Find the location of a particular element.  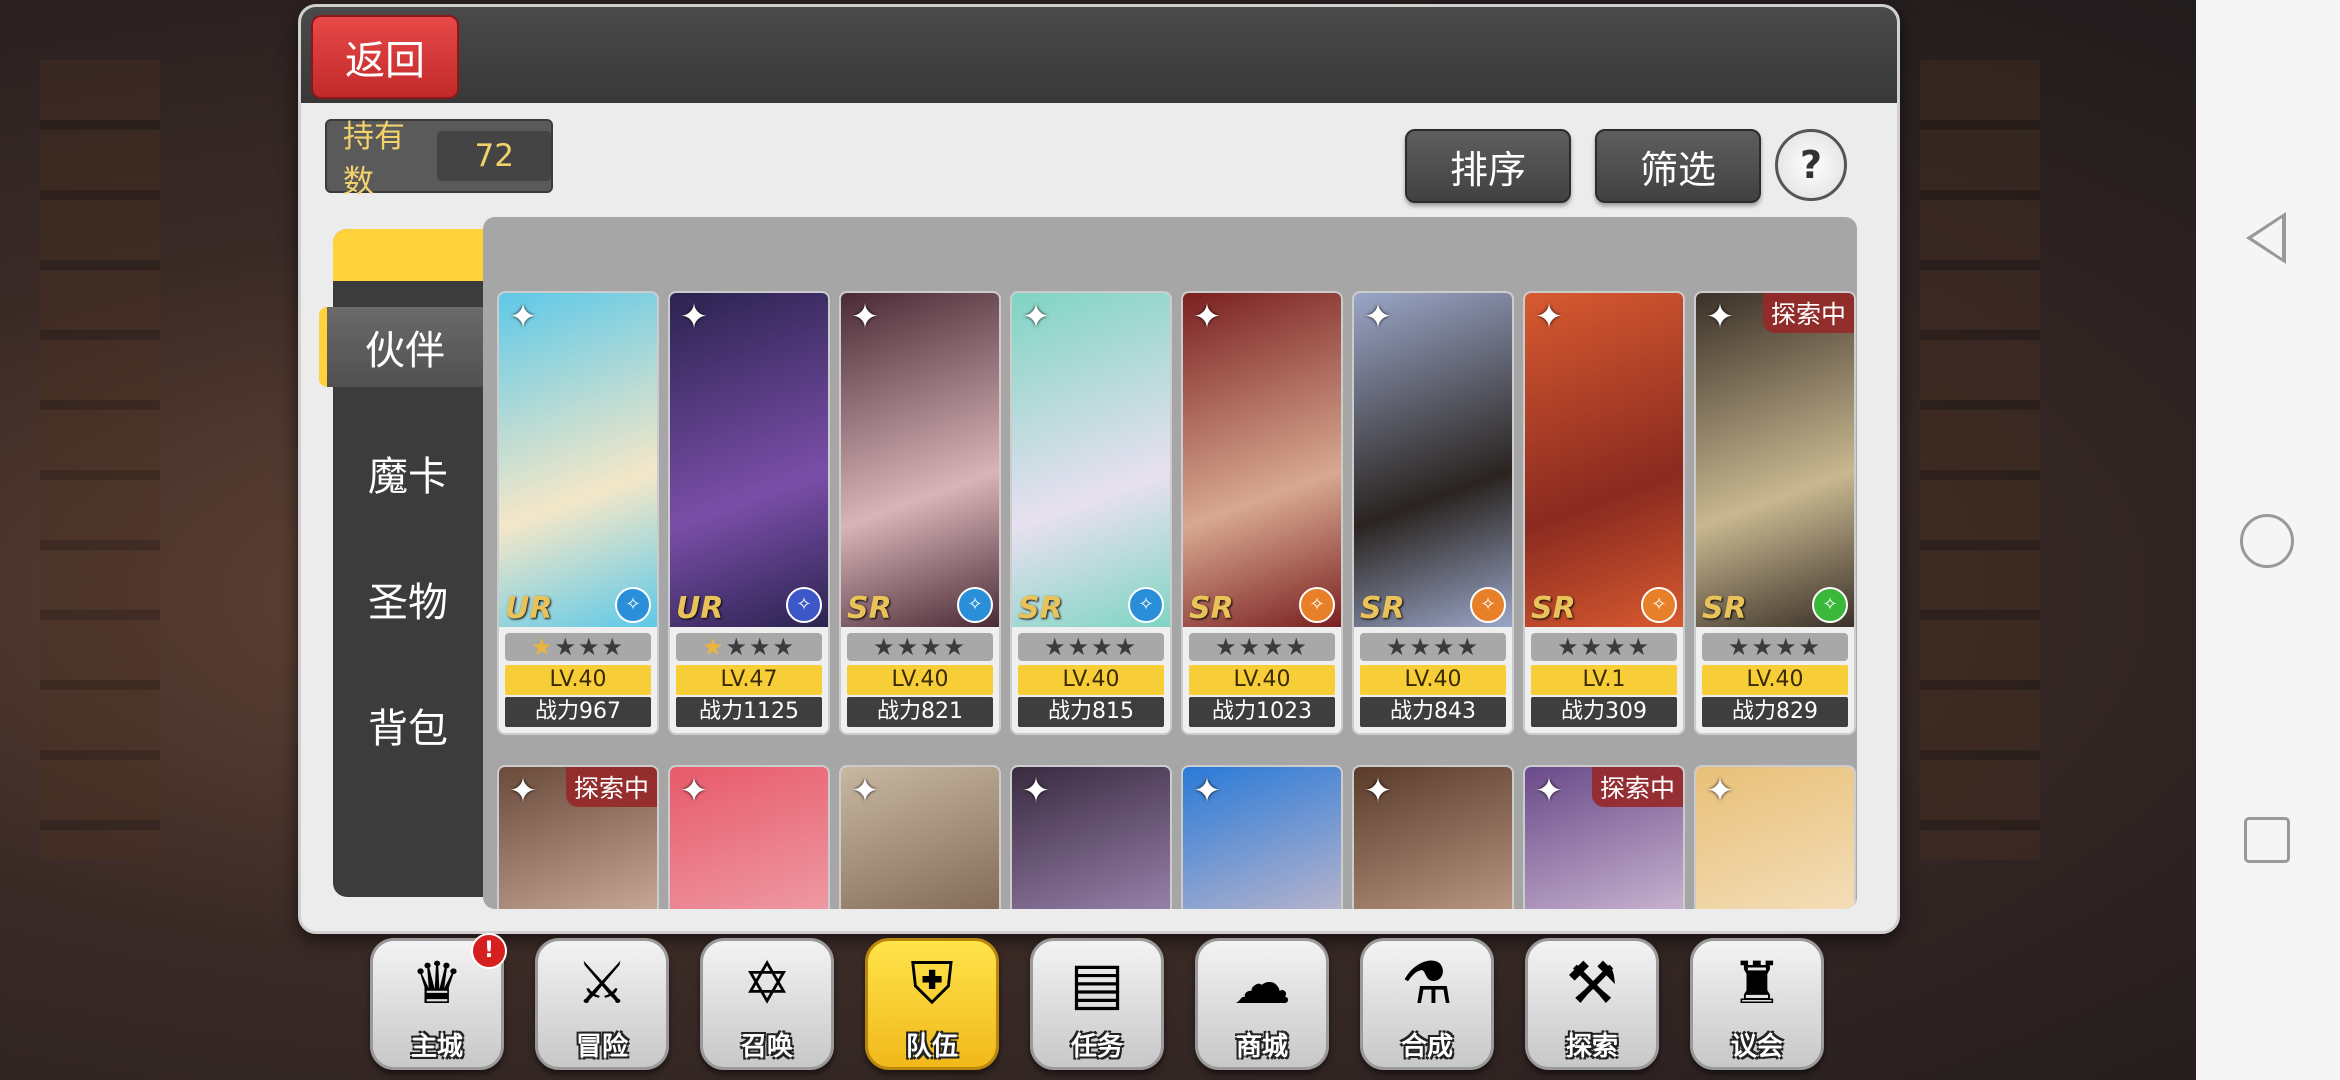

menu-item: ▤ 任务 is located at coordinates (1097, 1004).